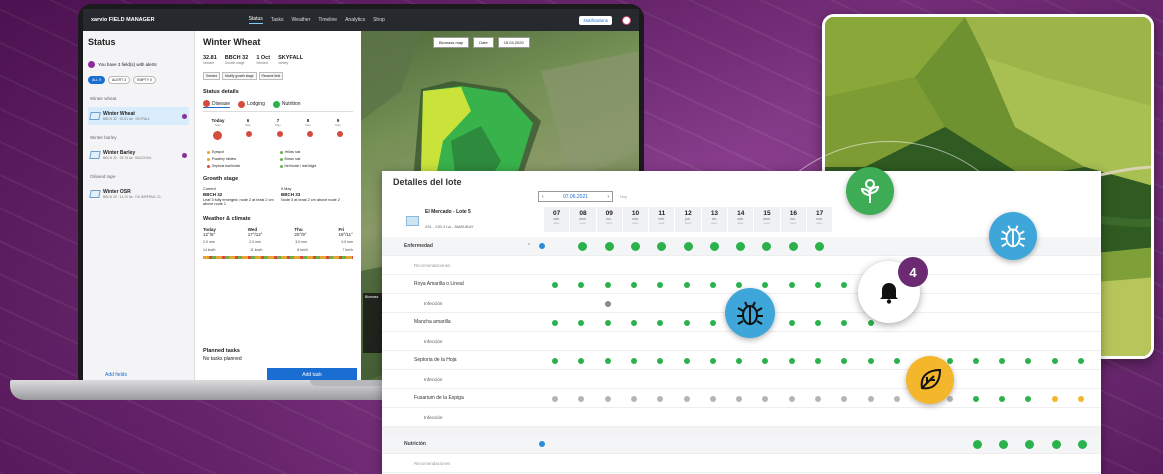  I want to click on seeded-button: Seeded, so click(211, 76).